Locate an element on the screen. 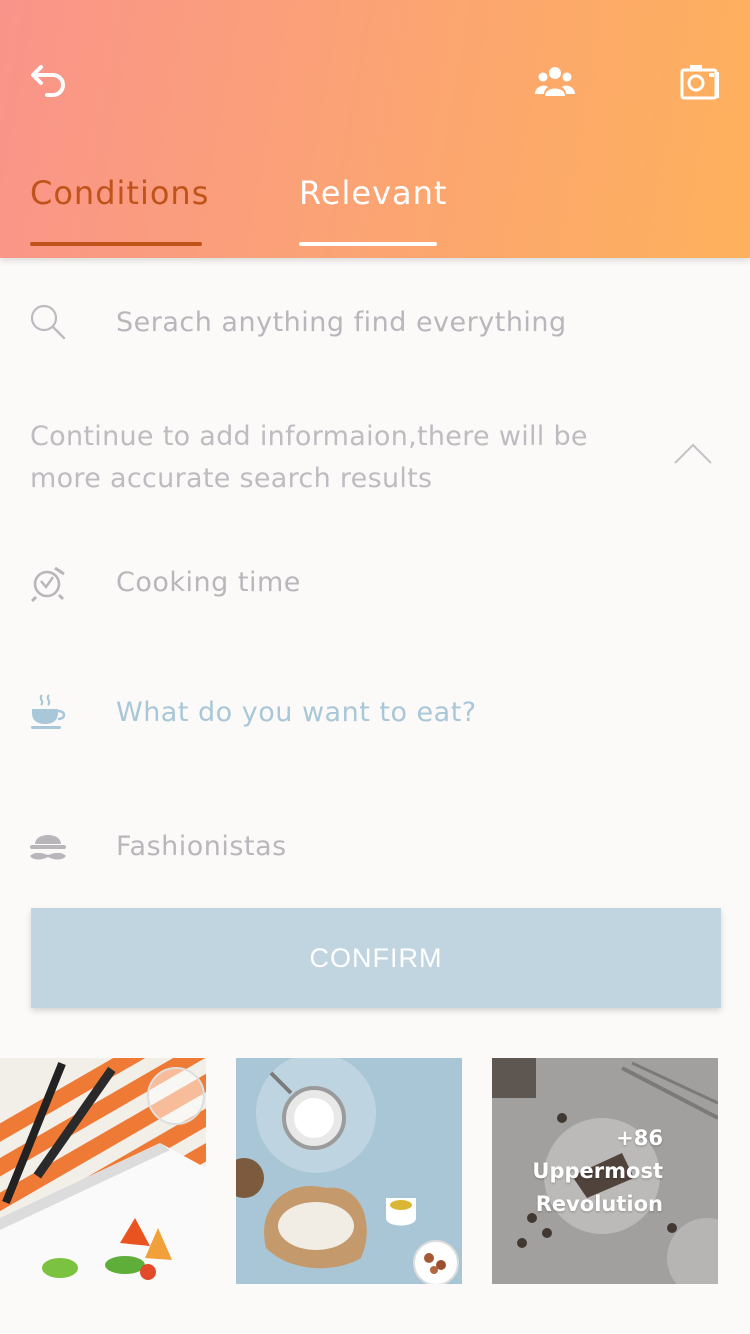 The image size is (750, 1334). active-tab-underline is located at coordinates (116, 244).